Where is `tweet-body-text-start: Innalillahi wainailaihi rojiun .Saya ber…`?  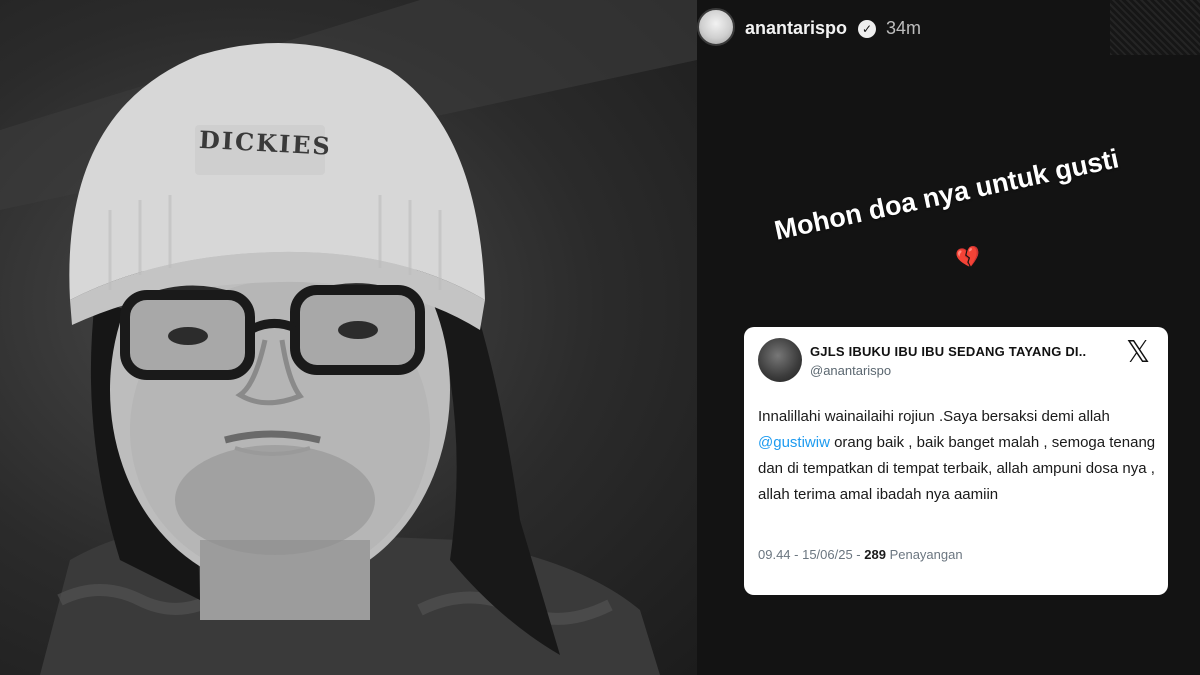 tweet-body-text-start: Innalillahi wainailaihi rojiun .Saya ber… is located at coordinates (934, 416).